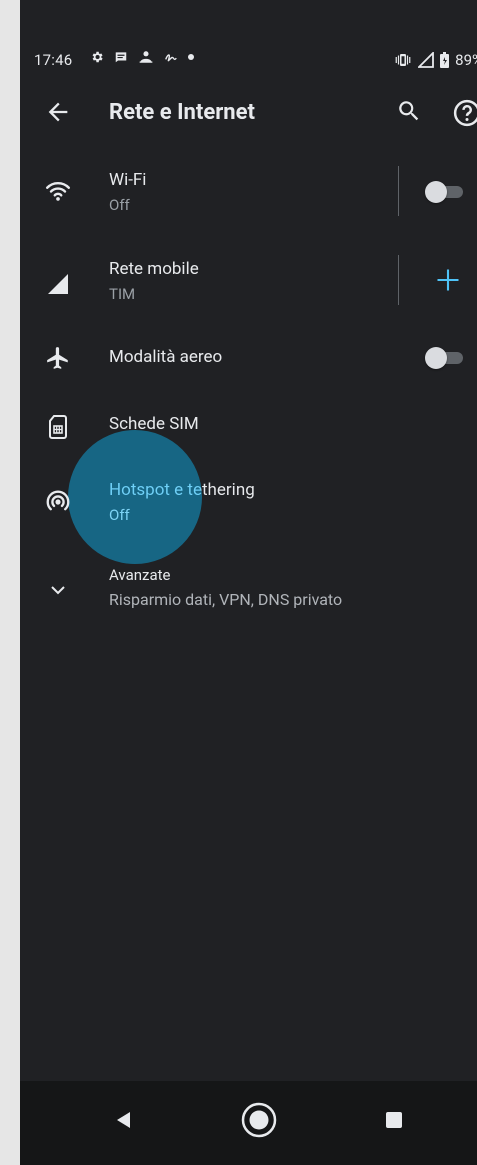  Describe the element at coordinates (435, 60) in the screenshot. I see `system-status: 89%` at that location.